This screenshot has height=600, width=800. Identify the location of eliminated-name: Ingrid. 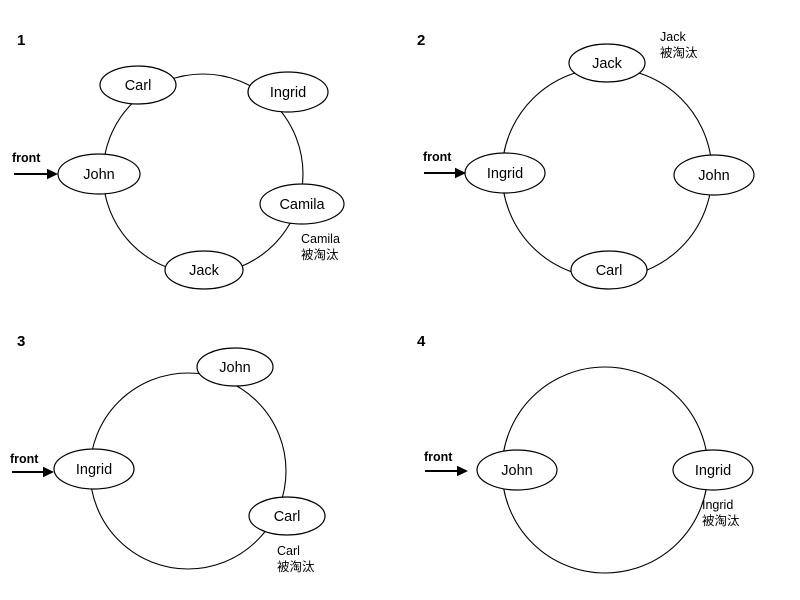
(718, 505).